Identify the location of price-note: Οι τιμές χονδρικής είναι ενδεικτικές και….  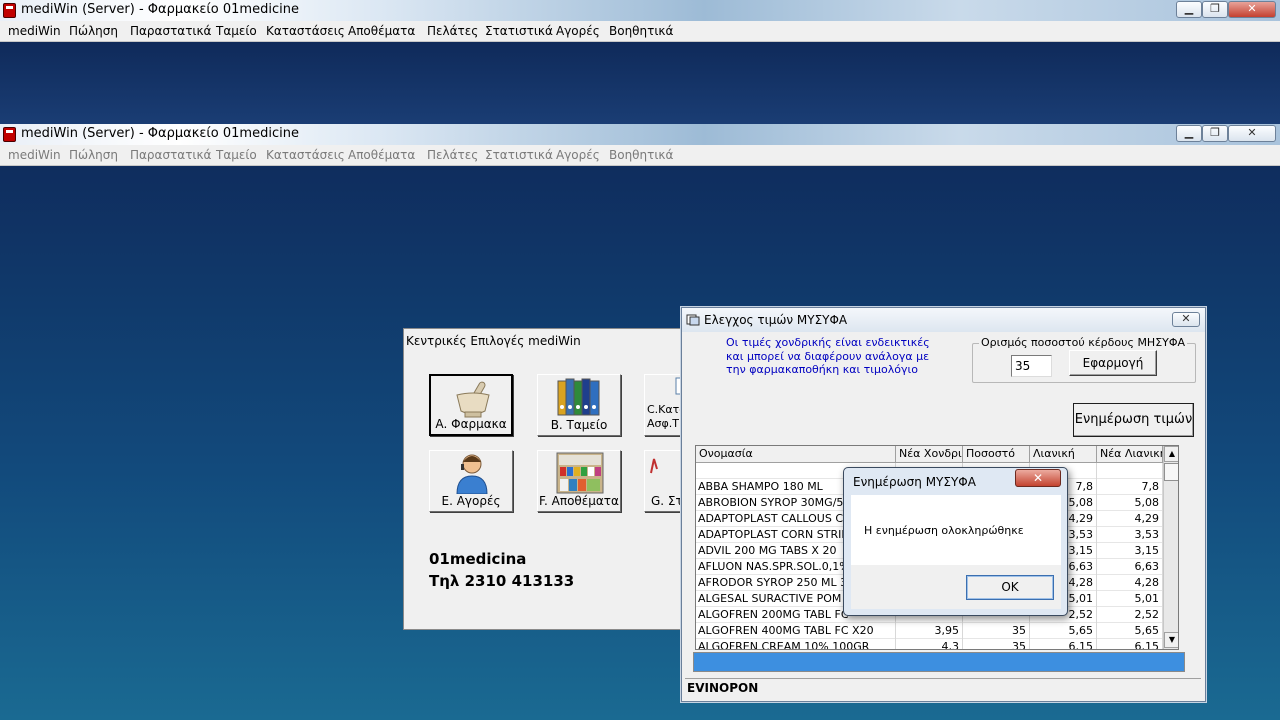
(828, 356).